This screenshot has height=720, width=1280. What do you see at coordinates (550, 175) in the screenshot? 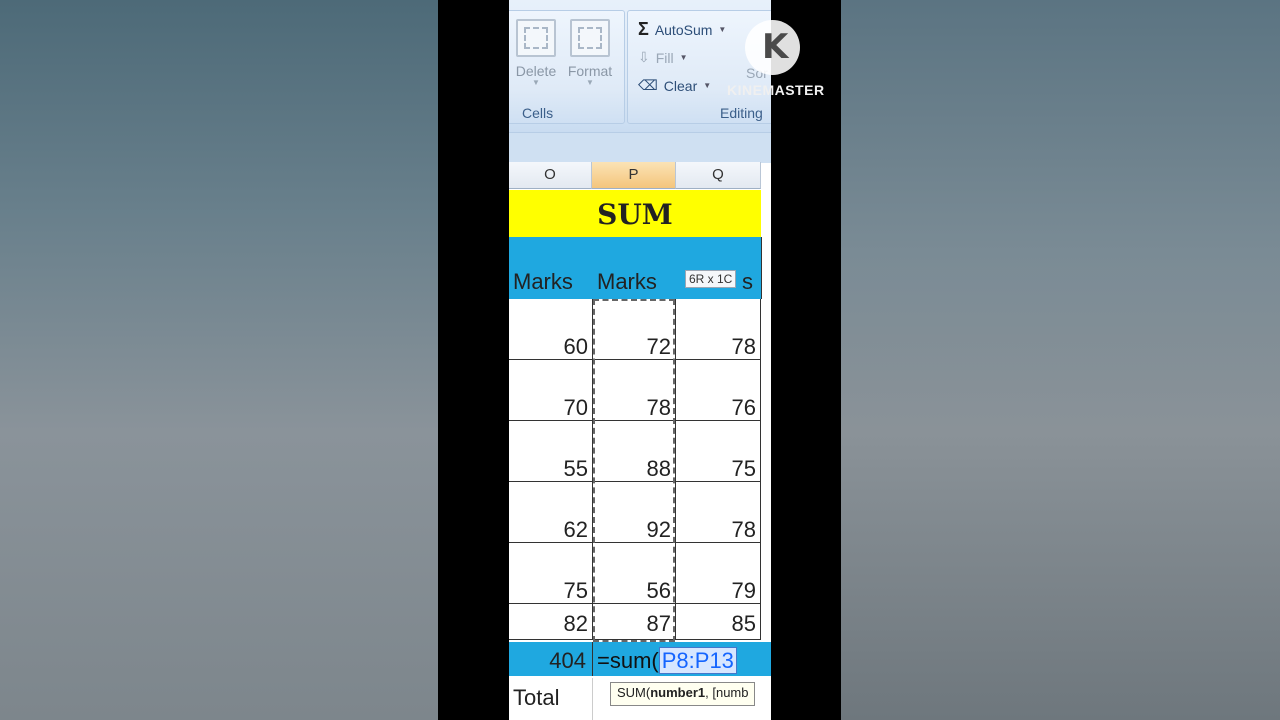
I see `column-header-o: O` at bounding box center [550, 175].